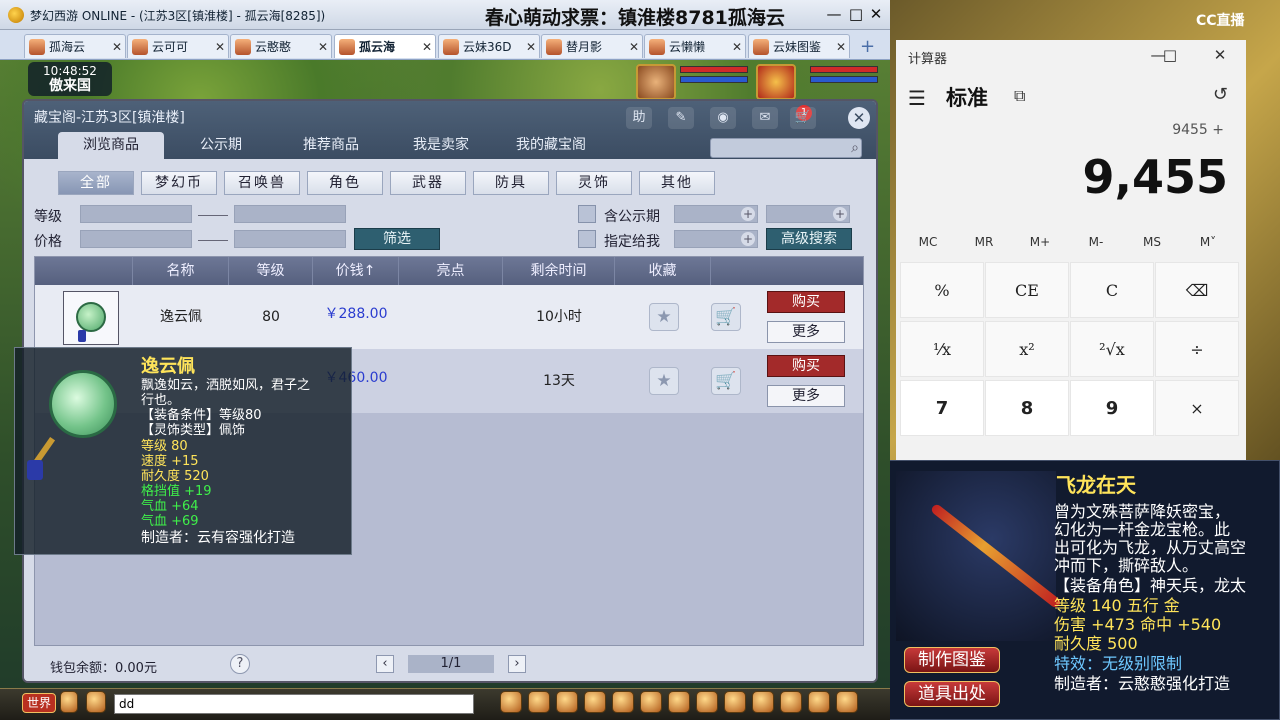 Image resolution: width=1280 pixels, height=720 pixels. I want to click on assign-select: +, so click(716, 239).